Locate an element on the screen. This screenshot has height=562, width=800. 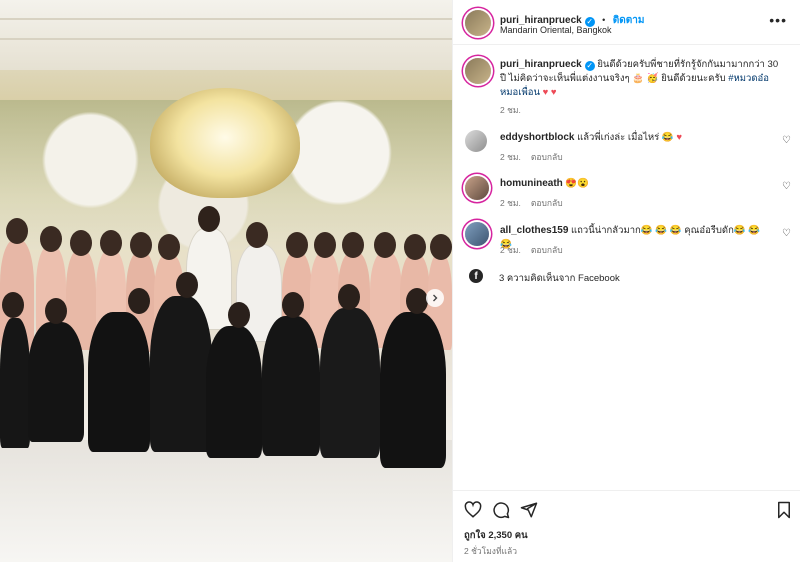
share-icon is located at coordinates (529, 510).